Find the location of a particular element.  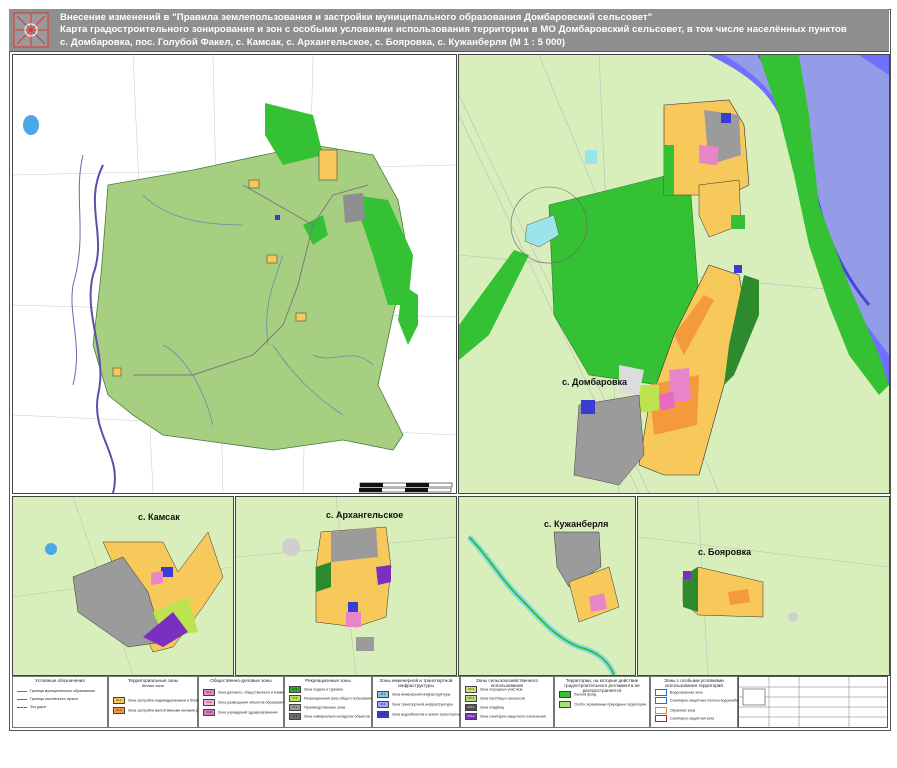

compass-logo-icon is located at coordinates (31, 30).